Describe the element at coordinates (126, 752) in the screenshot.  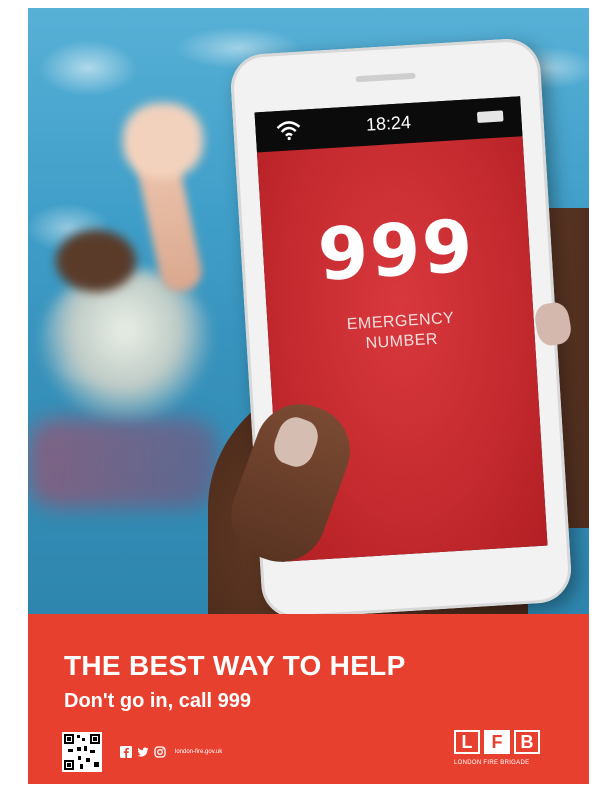
I see `facebook-icon` at that location.